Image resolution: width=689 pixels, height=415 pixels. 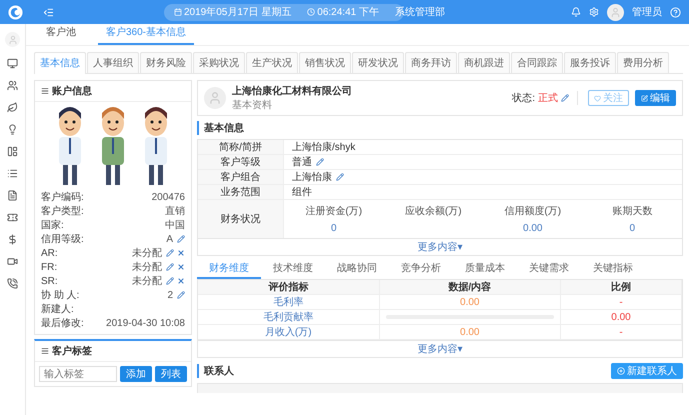 What do you see at coordinates (72, 91) in the screenshot?
I see `panel-title: 账户信息` at bounding box center [72, 91].